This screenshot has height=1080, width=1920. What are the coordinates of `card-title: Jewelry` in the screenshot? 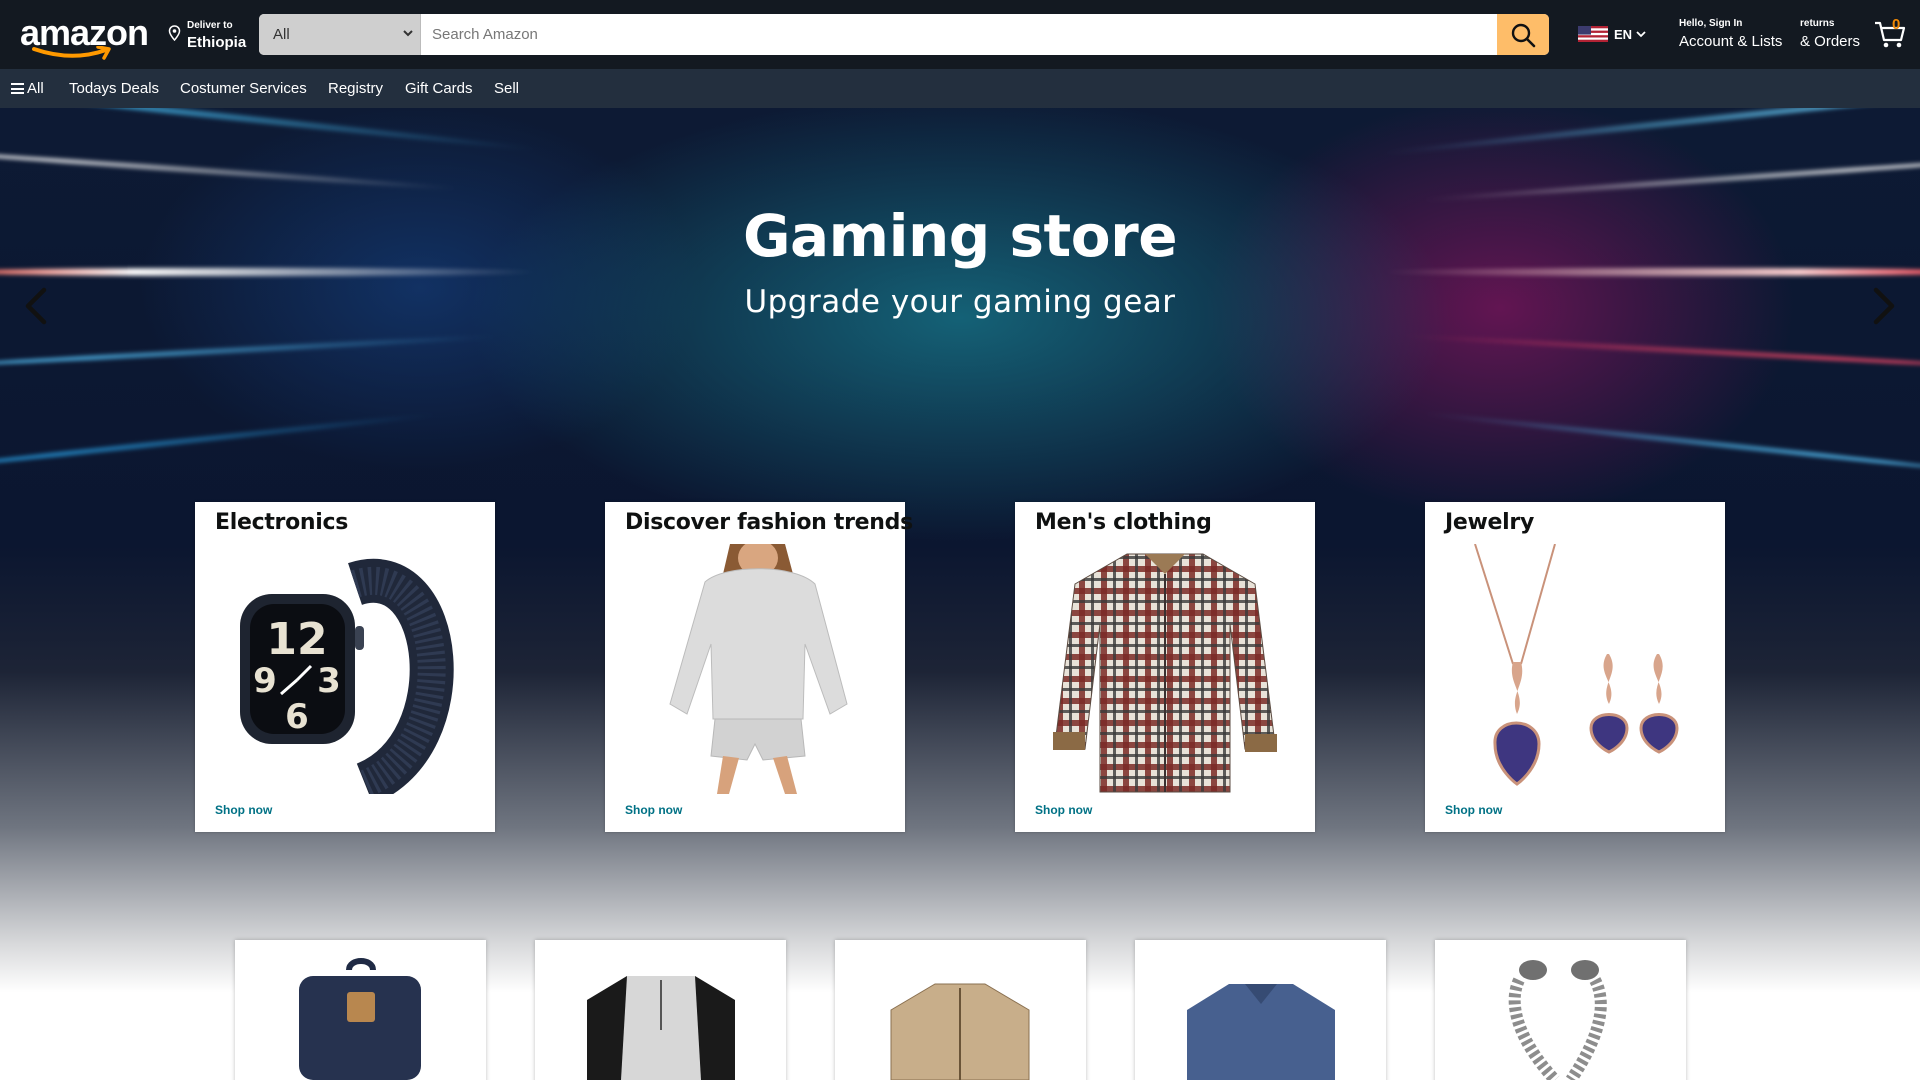 It's located at (1489, 522).